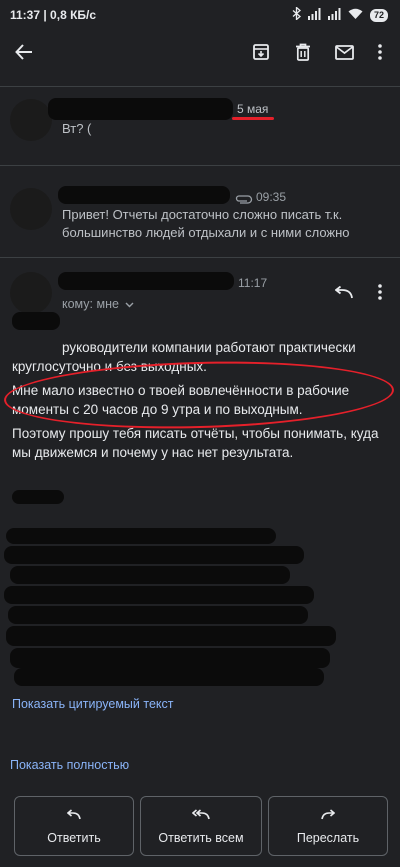 This screenshot has width=400, height=867. What do you see at coordinates (253, 118) in the screenshot?
I see `annotation-underline` at bounding box center [253, 118].